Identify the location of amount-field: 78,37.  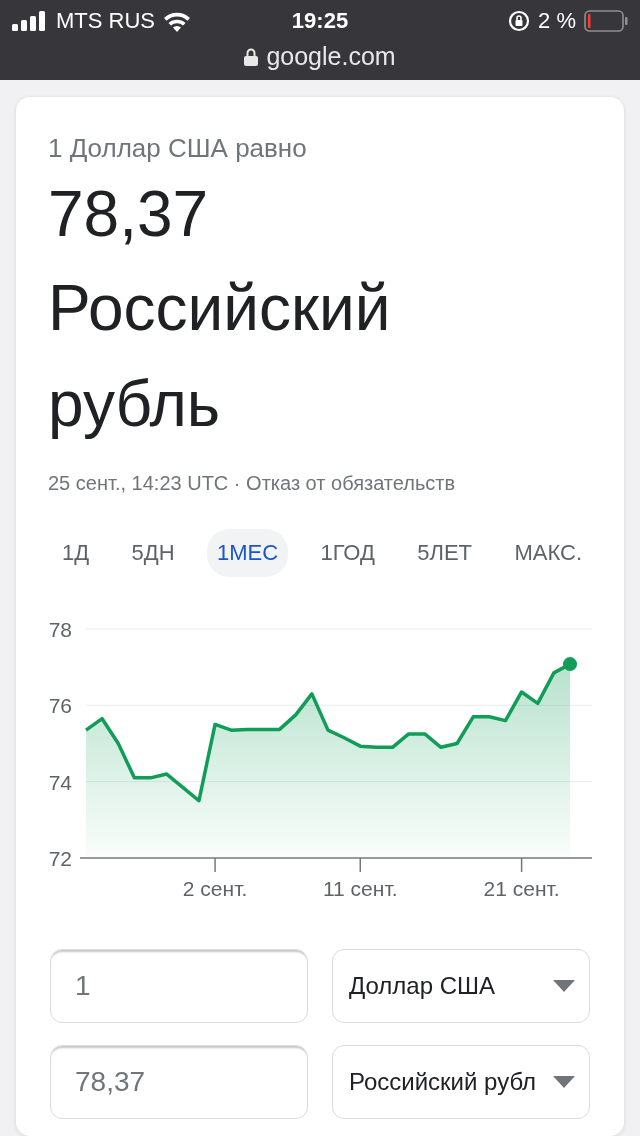
(179, 1081).